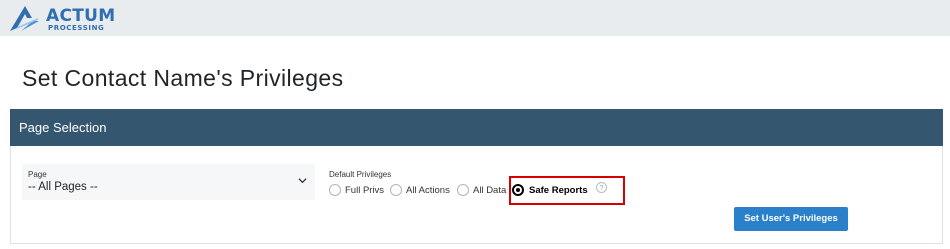 The image size is (950, 249). What do you see at coordinates (360, 174) in the screenshot?
I see `default-privileges-label: Default Privileges` at bounding box center [360, 174].